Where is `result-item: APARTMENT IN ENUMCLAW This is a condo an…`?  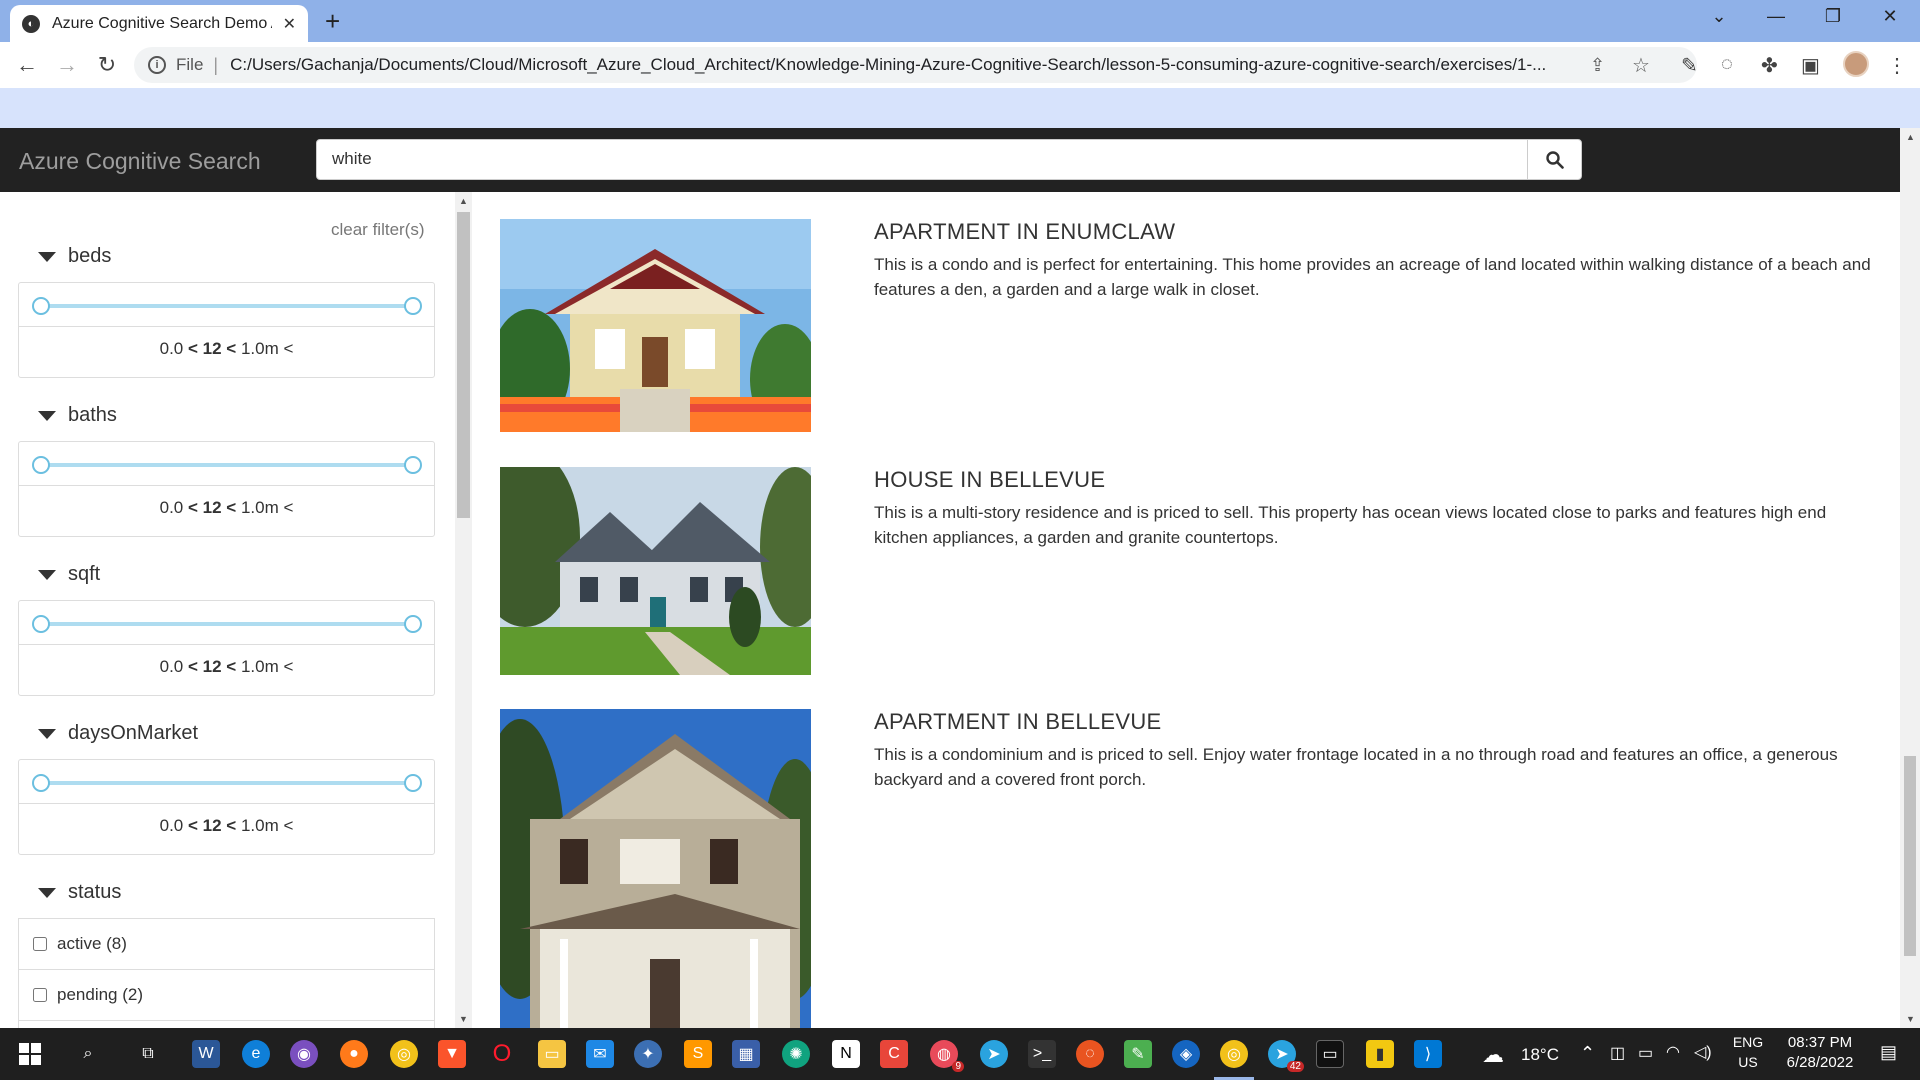
result-item: APARTMENT IN ENUMCLAW This is a condo an… is located at coordinates (1190, 327).